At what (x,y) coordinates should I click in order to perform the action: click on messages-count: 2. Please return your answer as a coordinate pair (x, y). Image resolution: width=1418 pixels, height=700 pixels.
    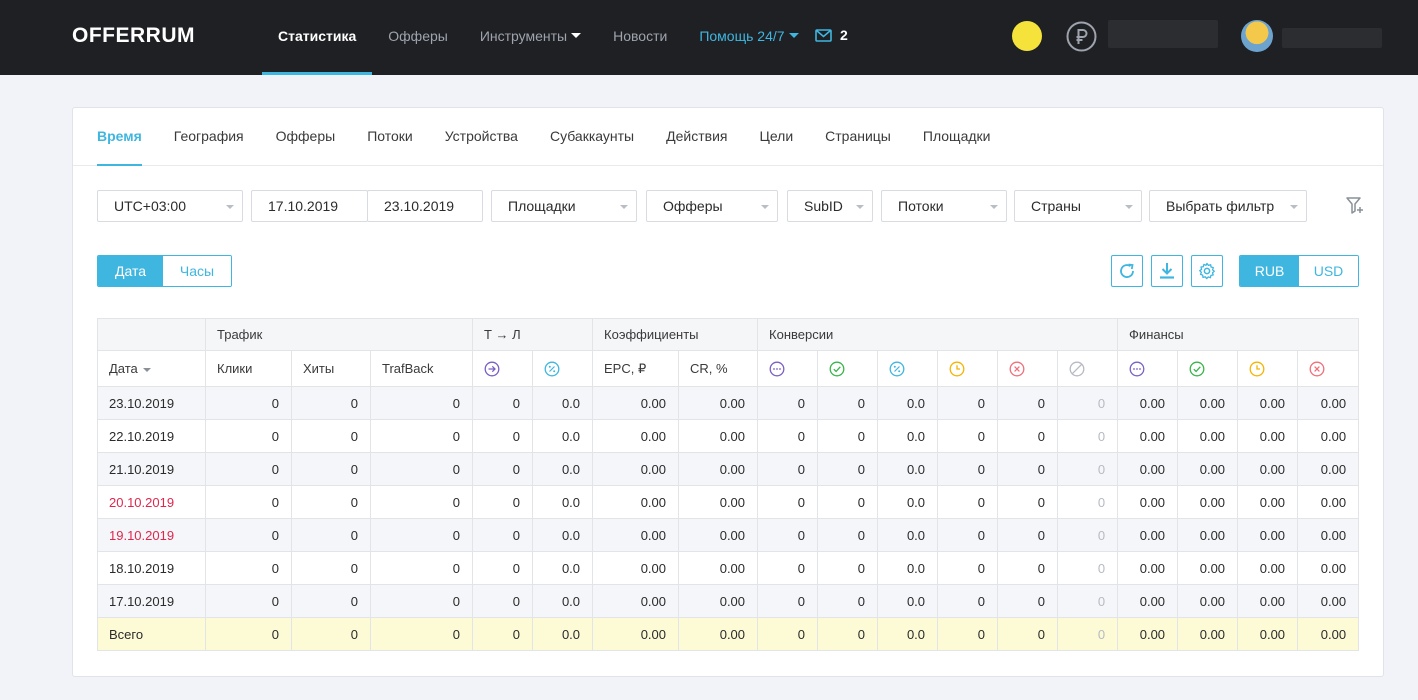
    Looking at the image, I should click on (844, 35).